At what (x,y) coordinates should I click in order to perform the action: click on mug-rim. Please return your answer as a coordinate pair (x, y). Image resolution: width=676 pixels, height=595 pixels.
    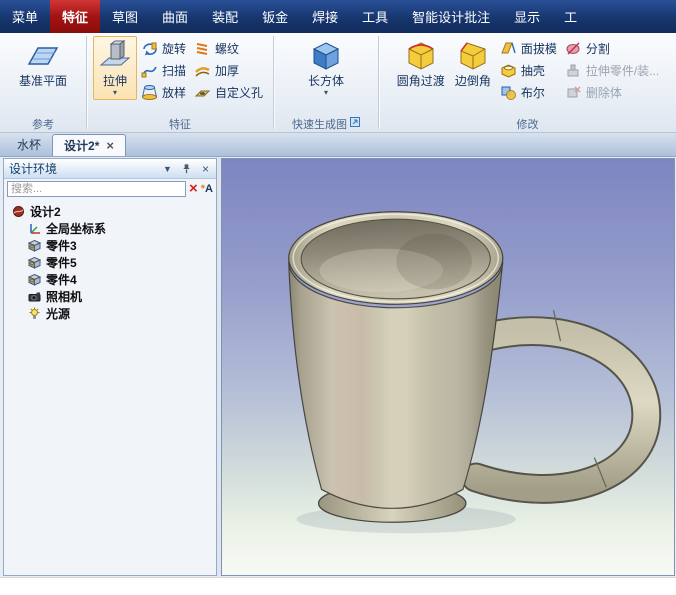
    Looking at the image, I should click on (396, 258).